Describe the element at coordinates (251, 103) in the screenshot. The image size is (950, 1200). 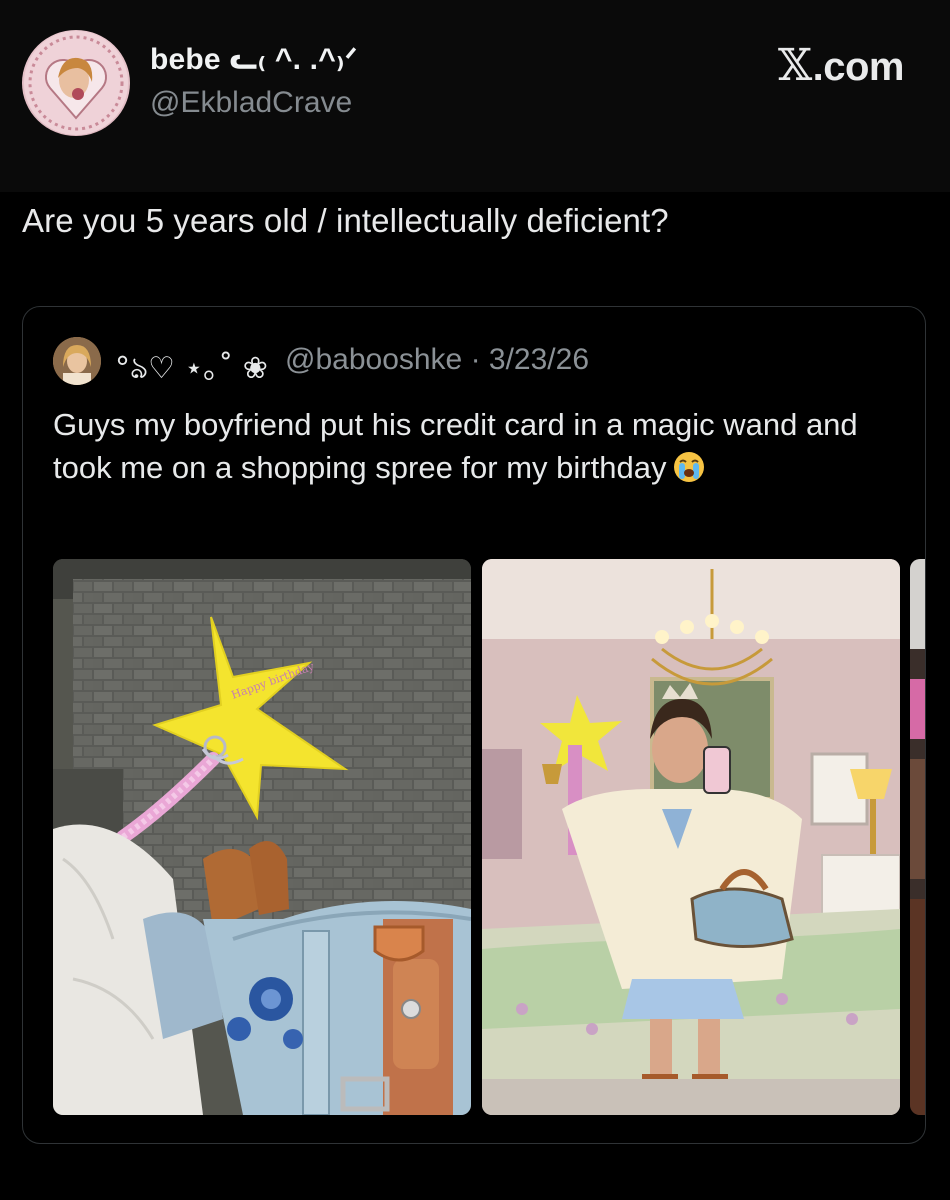
I see `author-handle: @EkbladCrave` at that location.